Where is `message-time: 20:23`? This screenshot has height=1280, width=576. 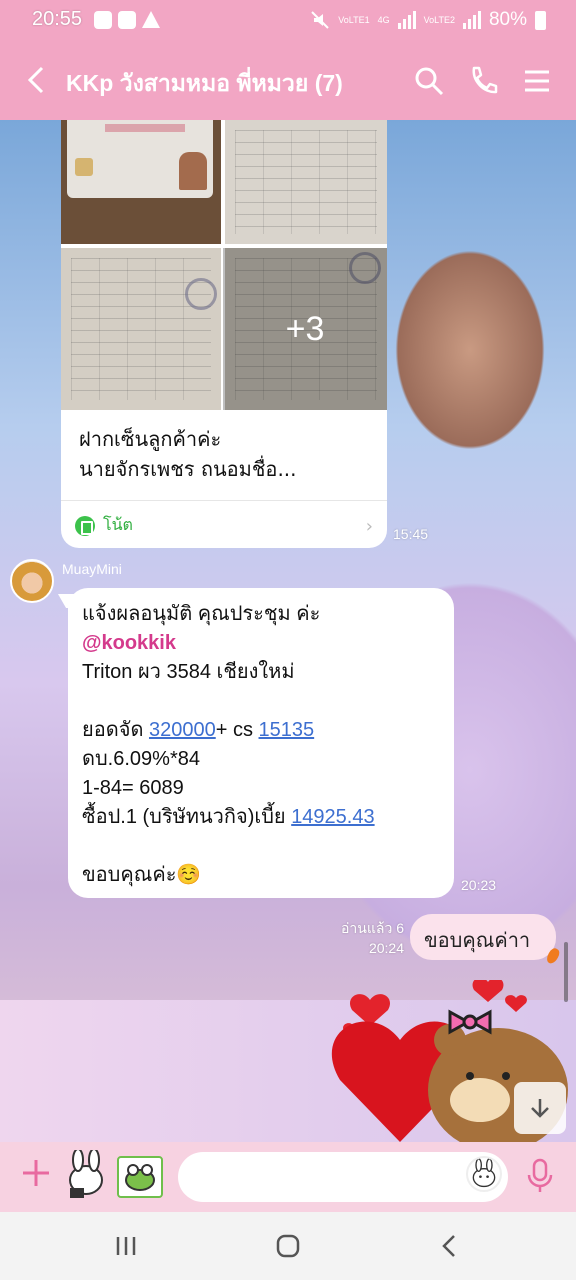
message-time: 20:23 is located at coordinates (479, 885).